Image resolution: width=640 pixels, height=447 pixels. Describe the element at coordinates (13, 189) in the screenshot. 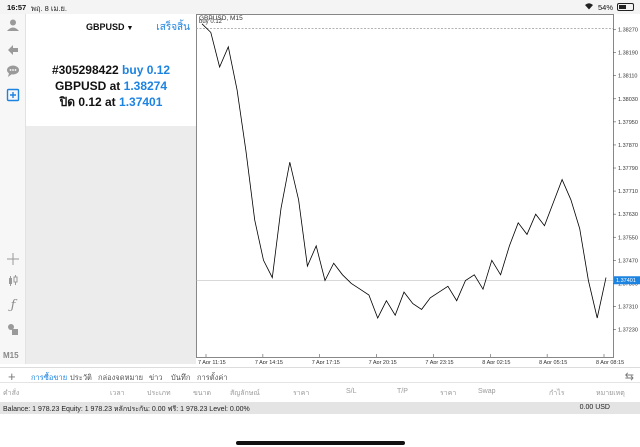

I see `left-toolbar: ƒ M15` at that location.